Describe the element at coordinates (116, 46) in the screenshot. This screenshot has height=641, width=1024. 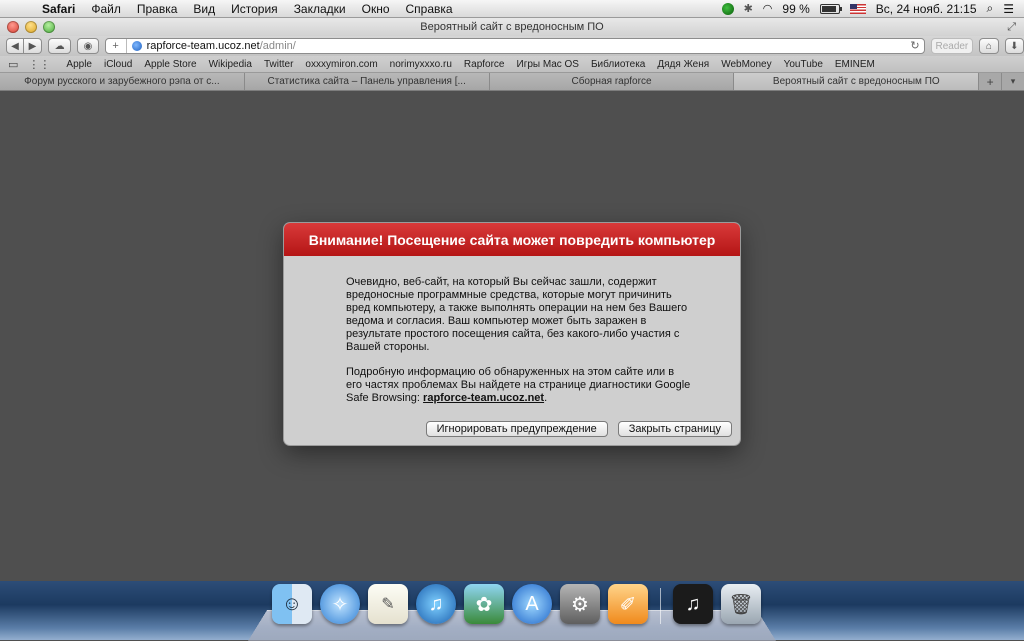
I see `add-bookmark-icon: +` at that location.